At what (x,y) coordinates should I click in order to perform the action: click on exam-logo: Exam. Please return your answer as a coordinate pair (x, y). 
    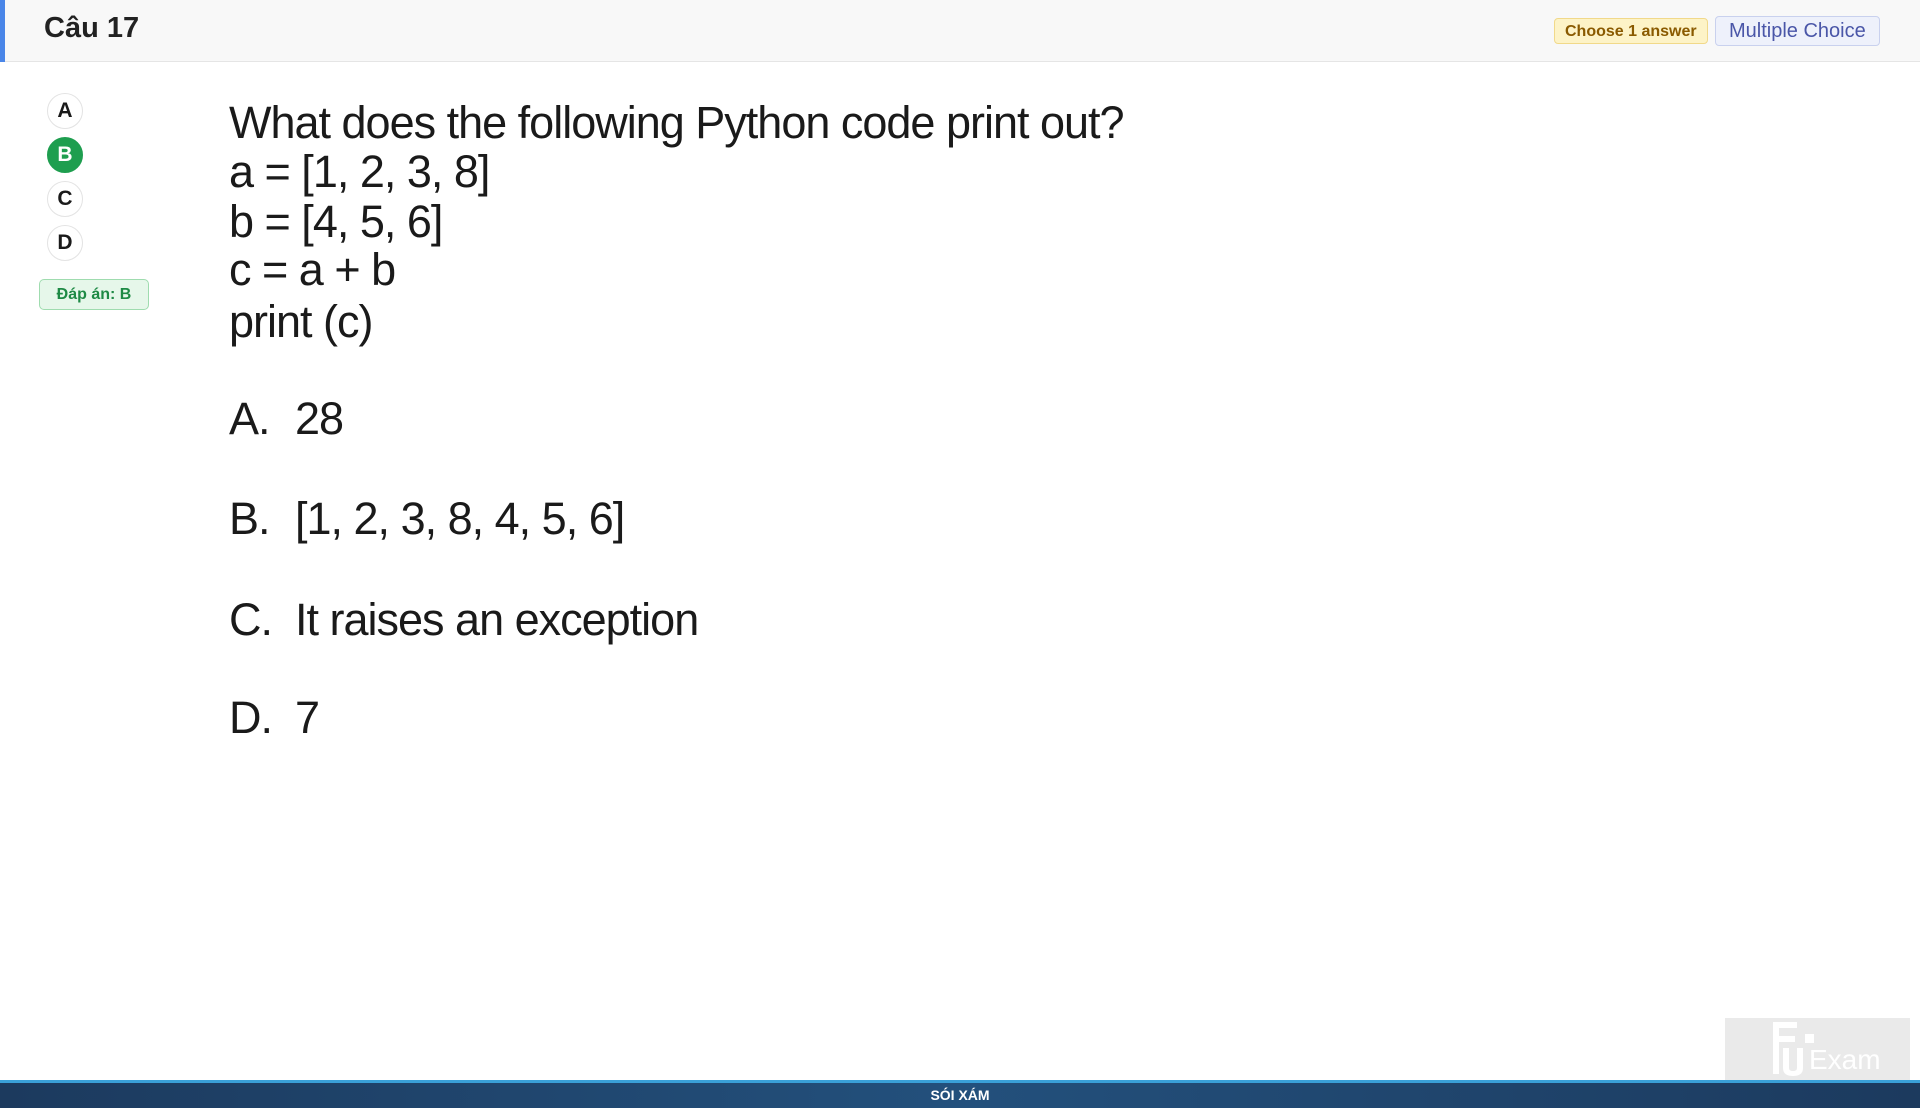
    Looking at the image, I should click on (1817, 1049).